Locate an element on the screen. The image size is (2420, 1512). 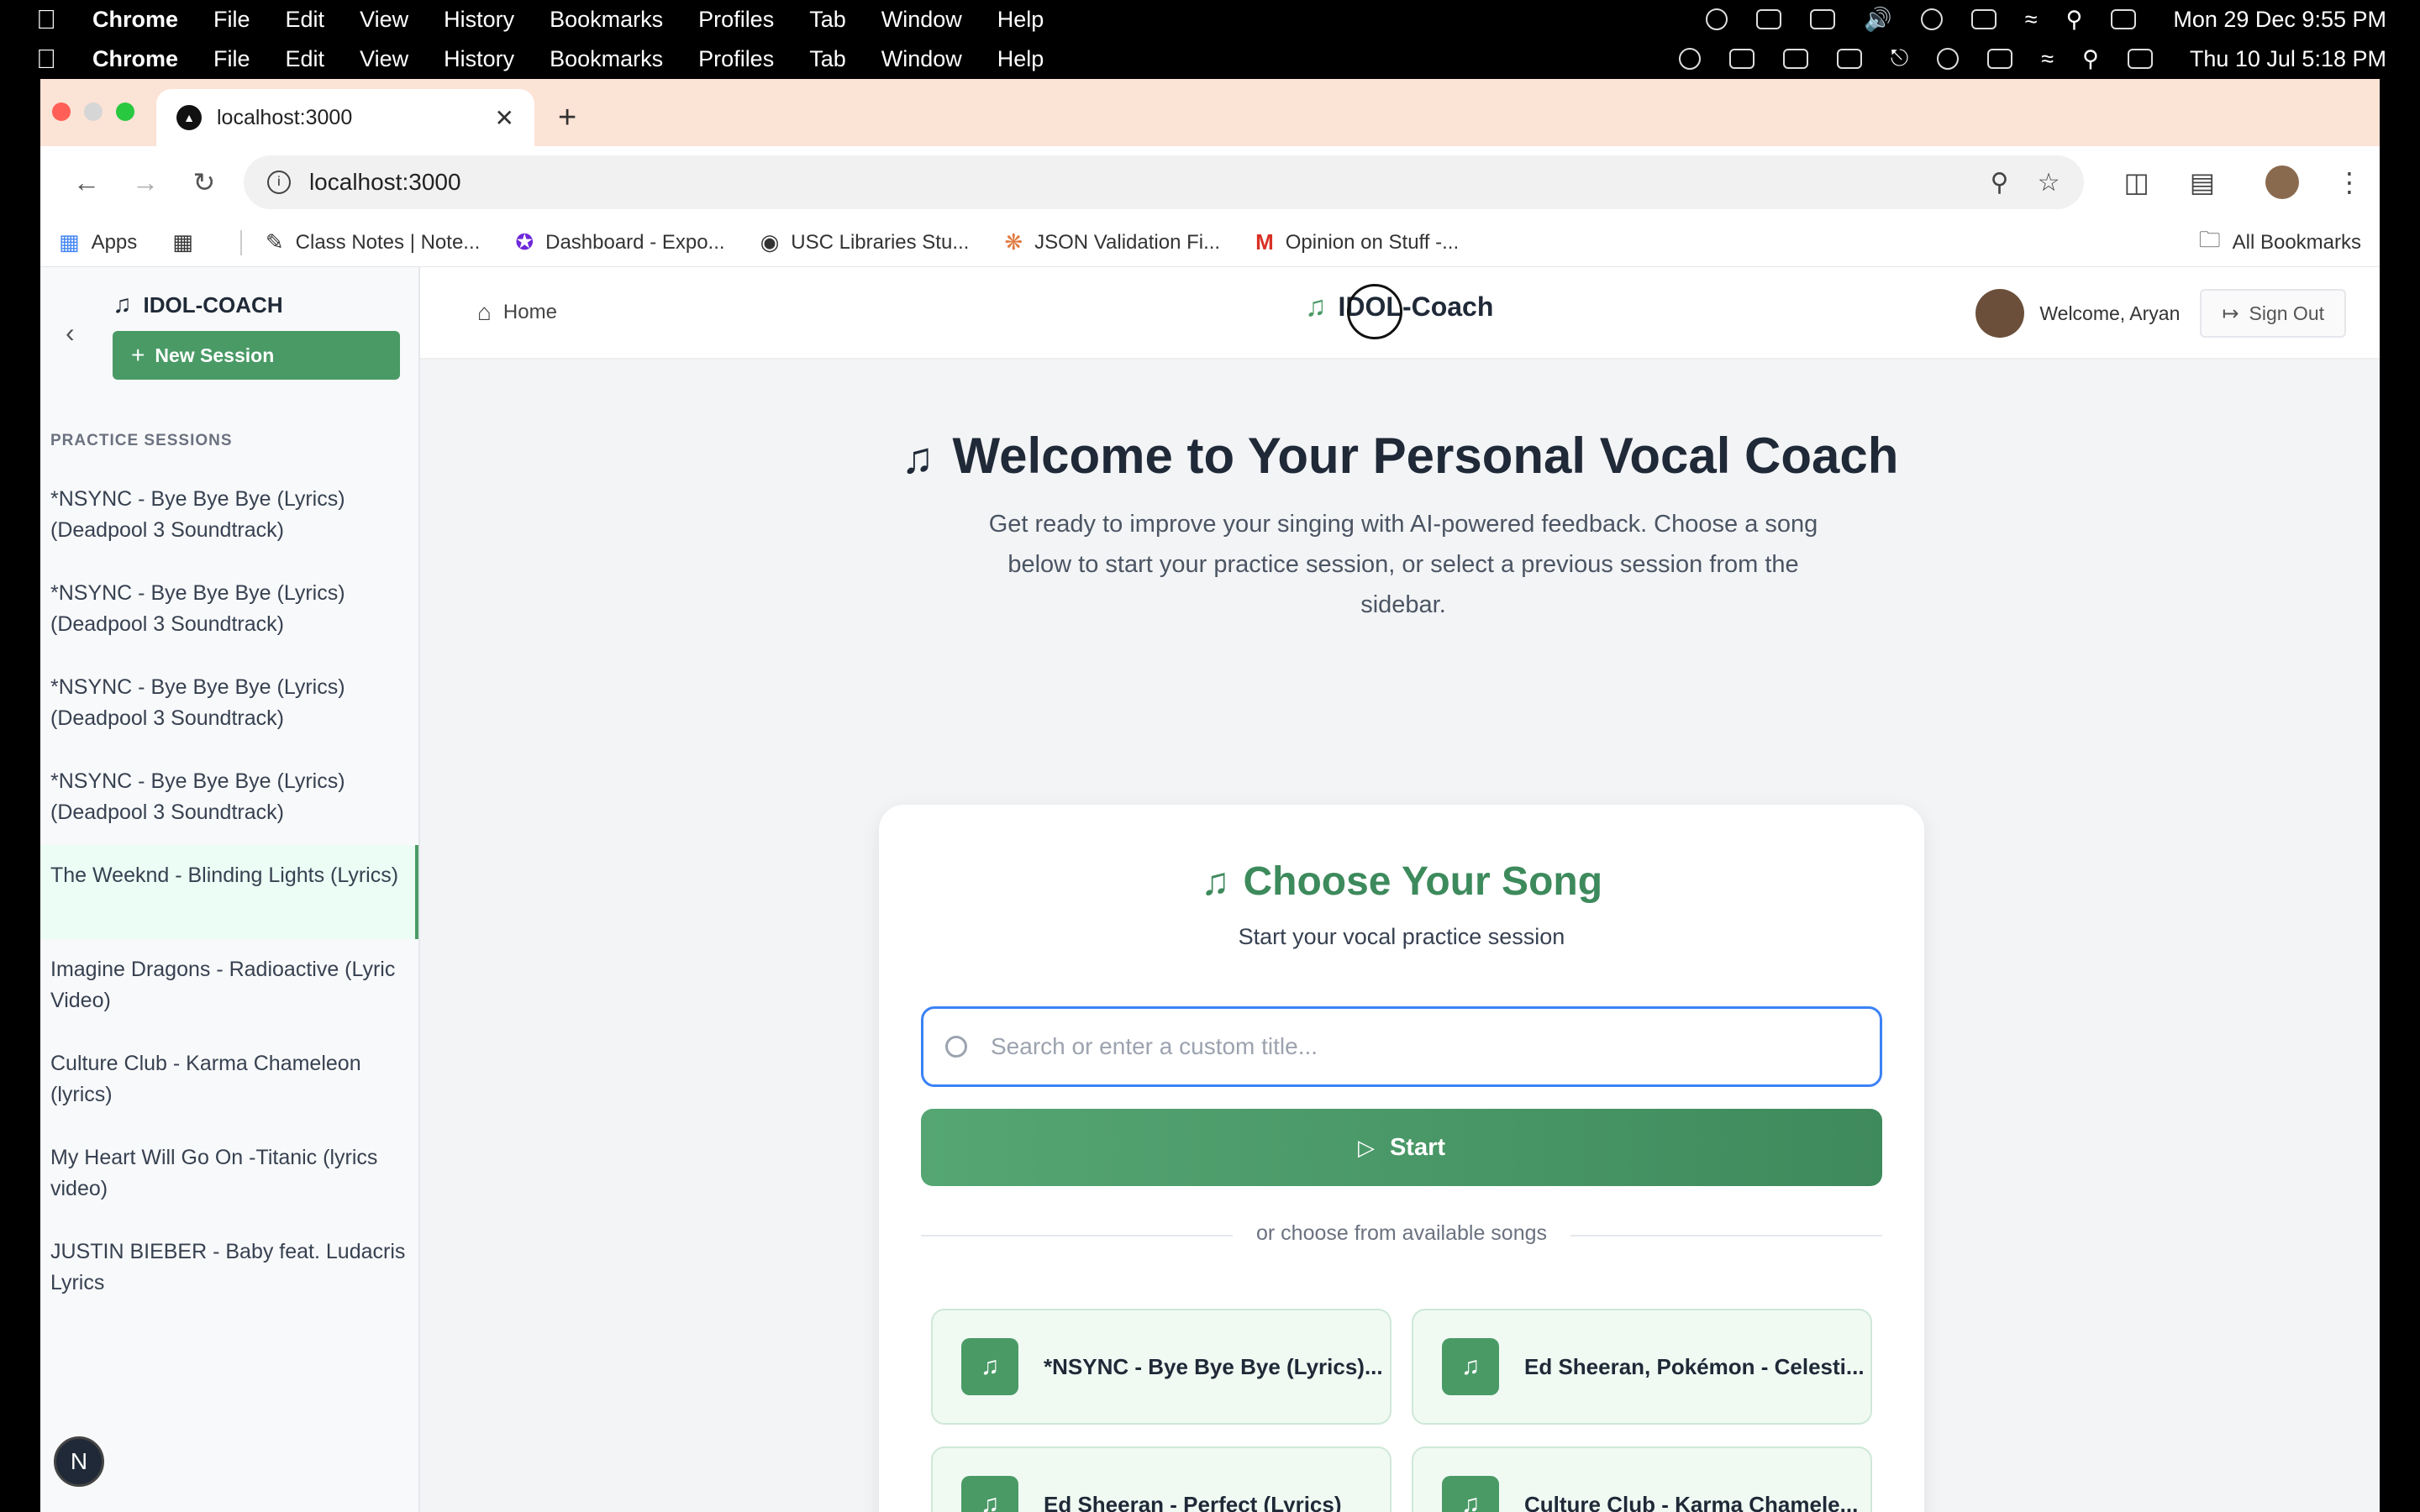
address-bar: i localhost:3000 ⚲ ☆ is located at coordinates (1164, 182).